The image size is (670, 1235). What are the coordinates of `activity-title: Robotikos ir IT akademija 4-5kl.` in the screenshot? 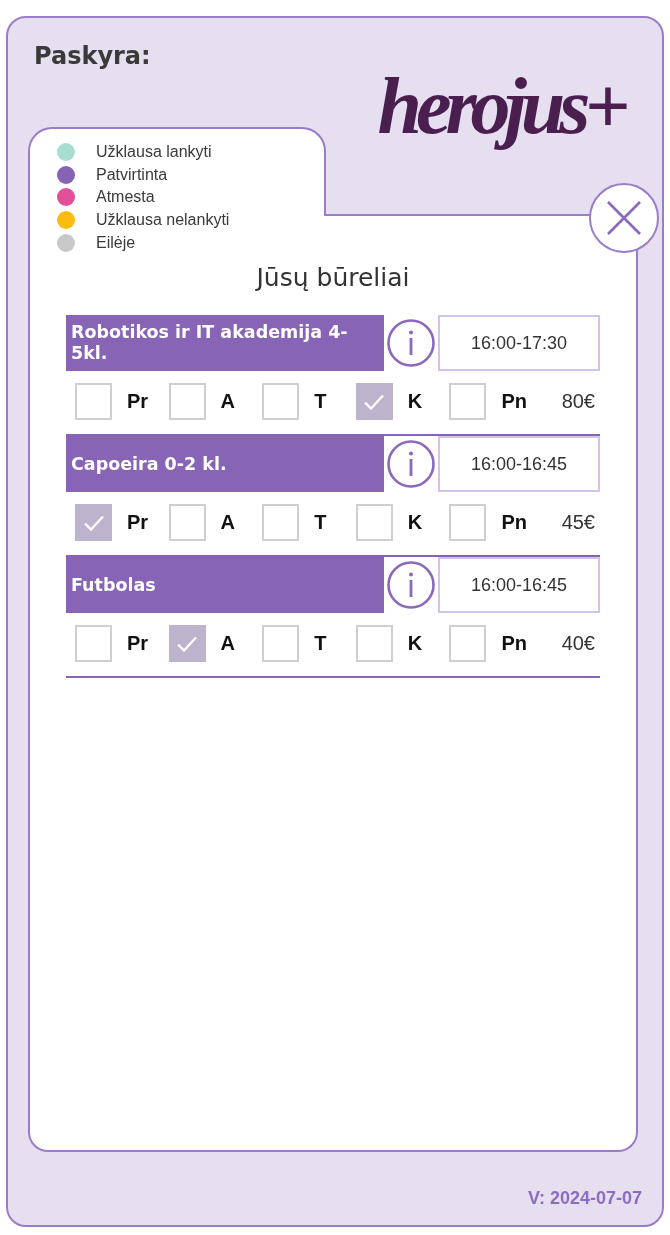 It's located at (225, 343).